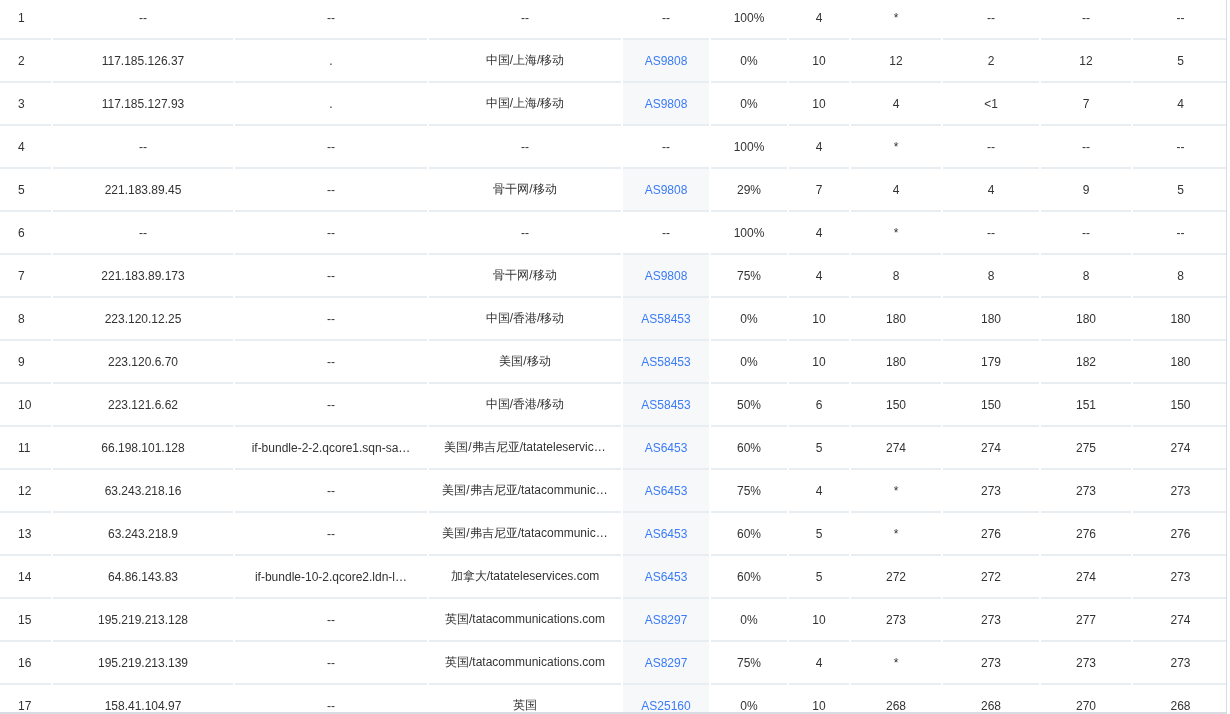  What do you see at coordinates (21, 103) in the screenshot?
I see `hop-number: 3` at bounding box center [21, 103].